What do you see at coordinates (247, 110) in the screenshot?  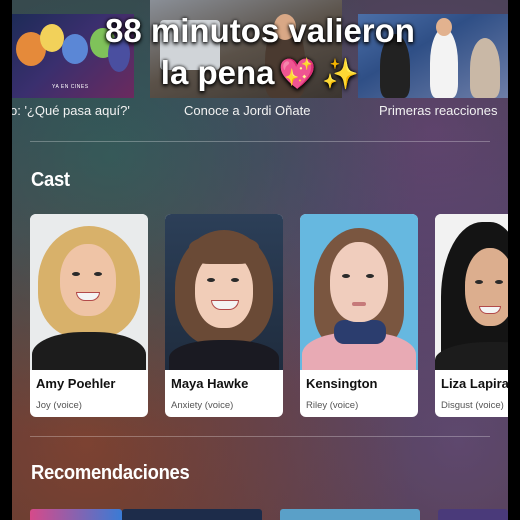 I see `video-caption-2: Conoce a Jordi Oñate` at bounding box center [247, 110].